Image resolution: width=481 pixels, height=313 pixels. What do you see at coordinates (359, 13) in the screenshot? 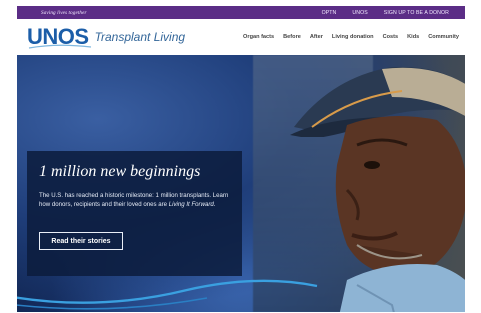
I see `link-unos: UNOS` at bounding box center [359, 13].